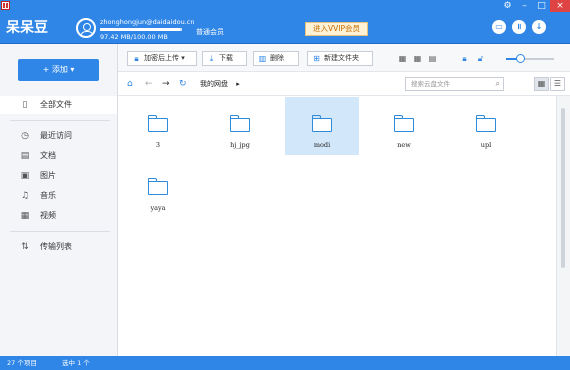  What do you see at coordinates (214, 84) in the screenshot?
I see `breadcrumb-item: 我的网盘` at bounding box center [214, 84].